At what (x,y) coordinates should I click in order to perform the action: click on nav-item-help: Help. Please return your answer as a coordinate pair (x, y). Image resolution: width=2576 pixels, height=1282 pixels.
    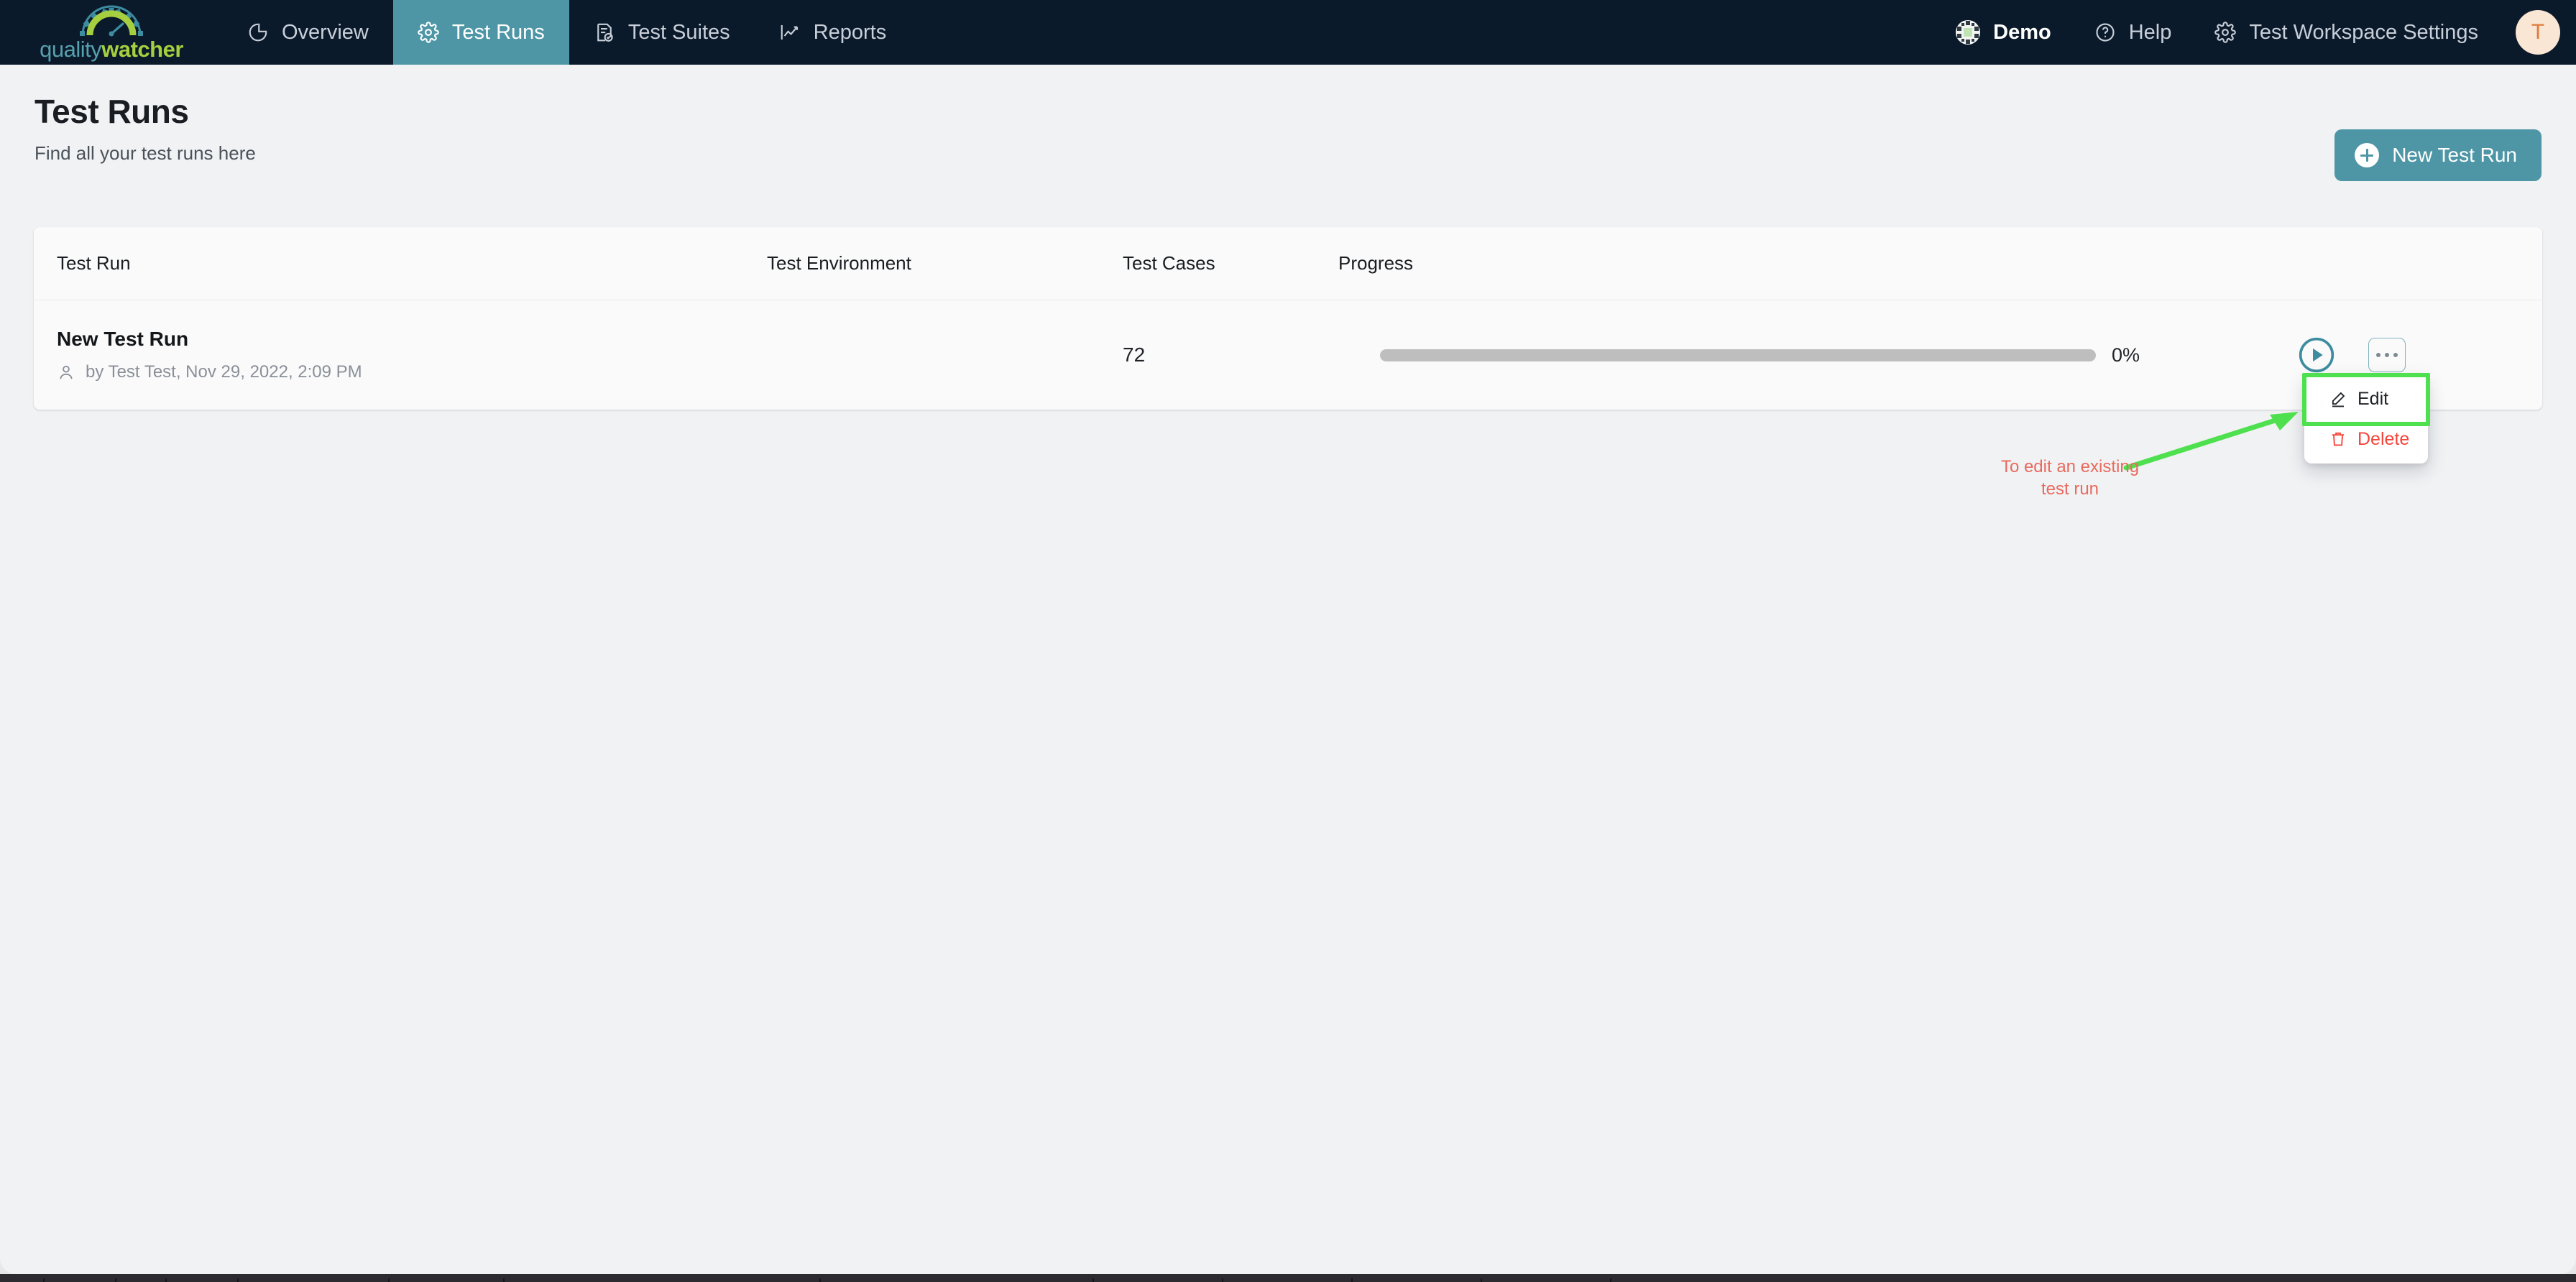
    Looking at the image, I should click on (2133, 33).